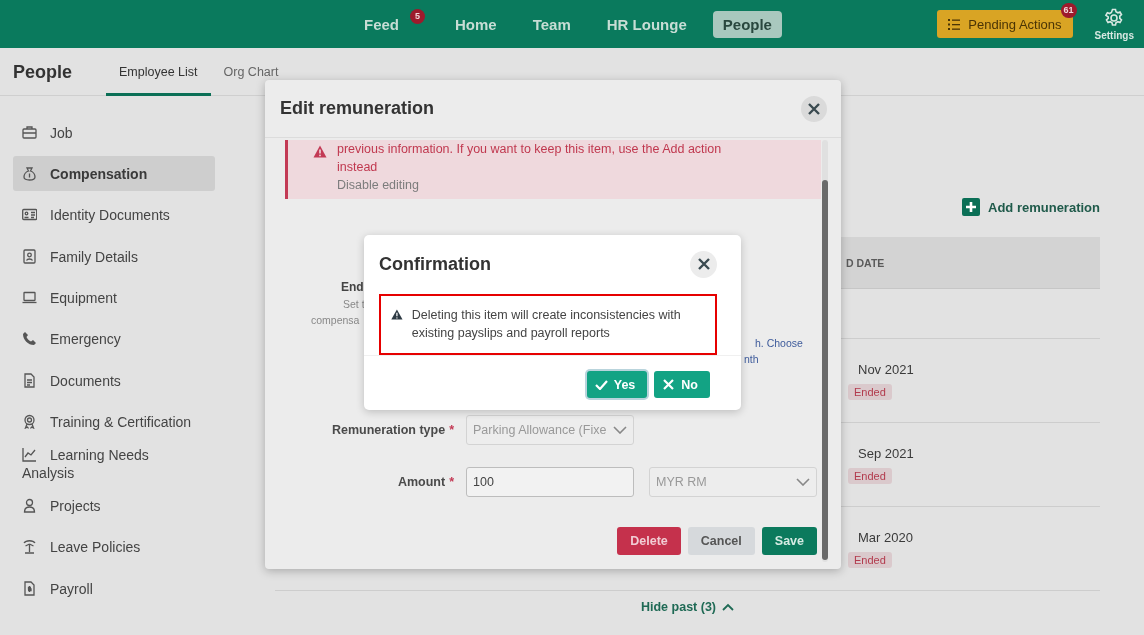  What do you see at coordinates (425, 482) in the screenshot?
I see `field-label: Amount *` at bounding box center [425, 482].